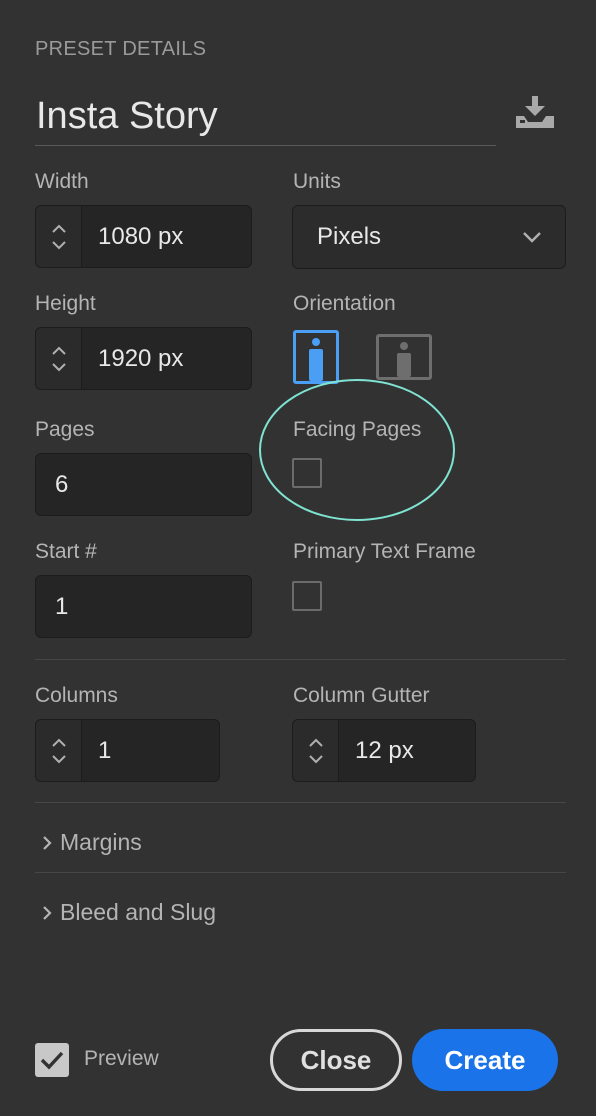 The image size is (596, 1116). I want to click on preview-label: Preview, so click(121, 1058).